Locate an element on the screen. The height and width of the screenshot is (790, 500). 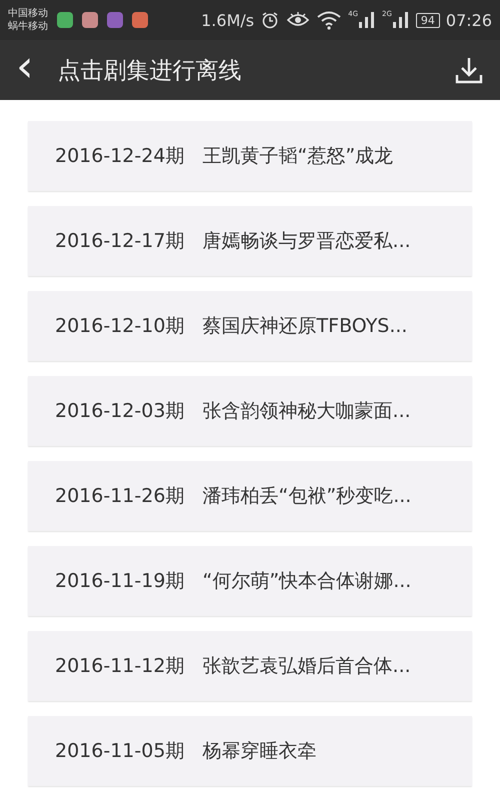
clock-time: 07:26 is located at coordinates (469, 20).